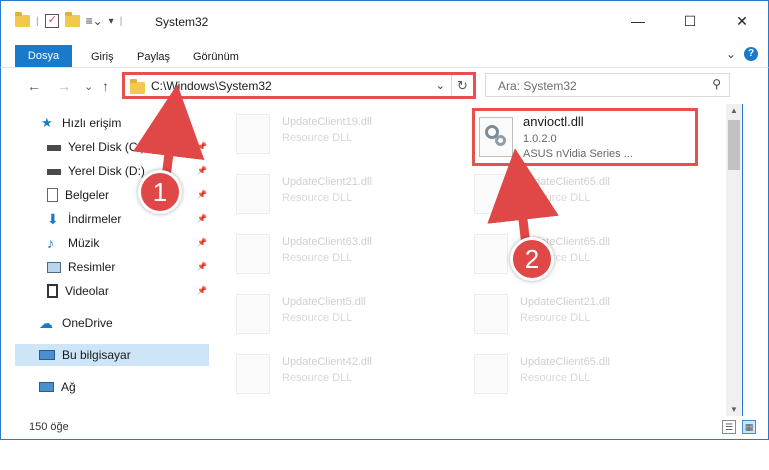  Describe the element at coordinates (153, 57) in the screenshot. I see `tab-share: Paylaş` at that location.